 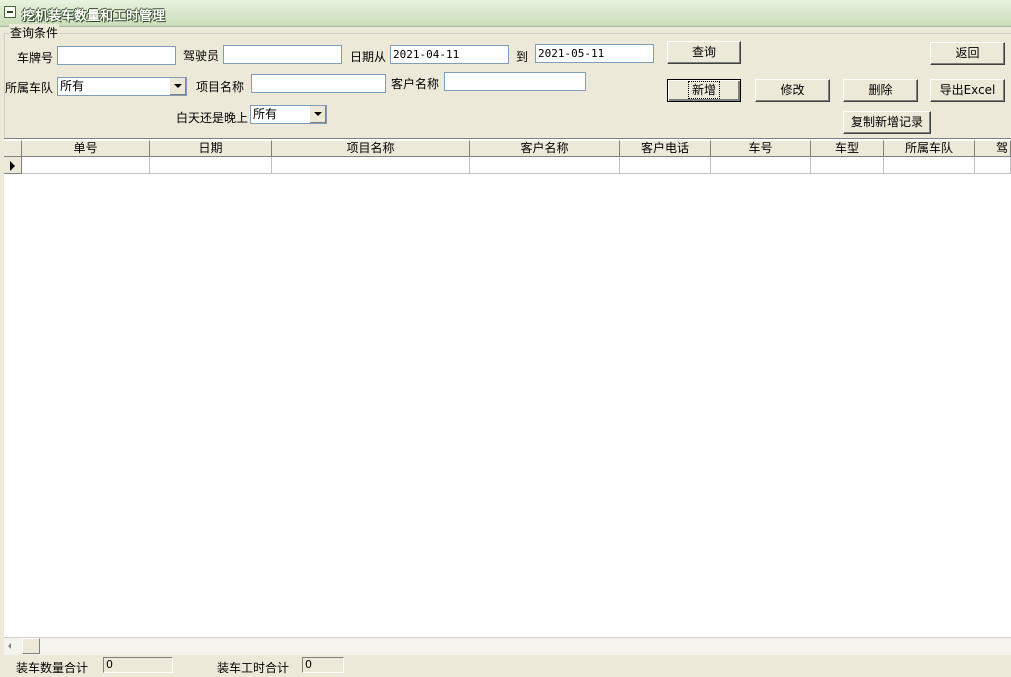 What do you see at coordinates (116, 55) in the screenshot?
I see `plate-input` at bounding box center [116, 55].